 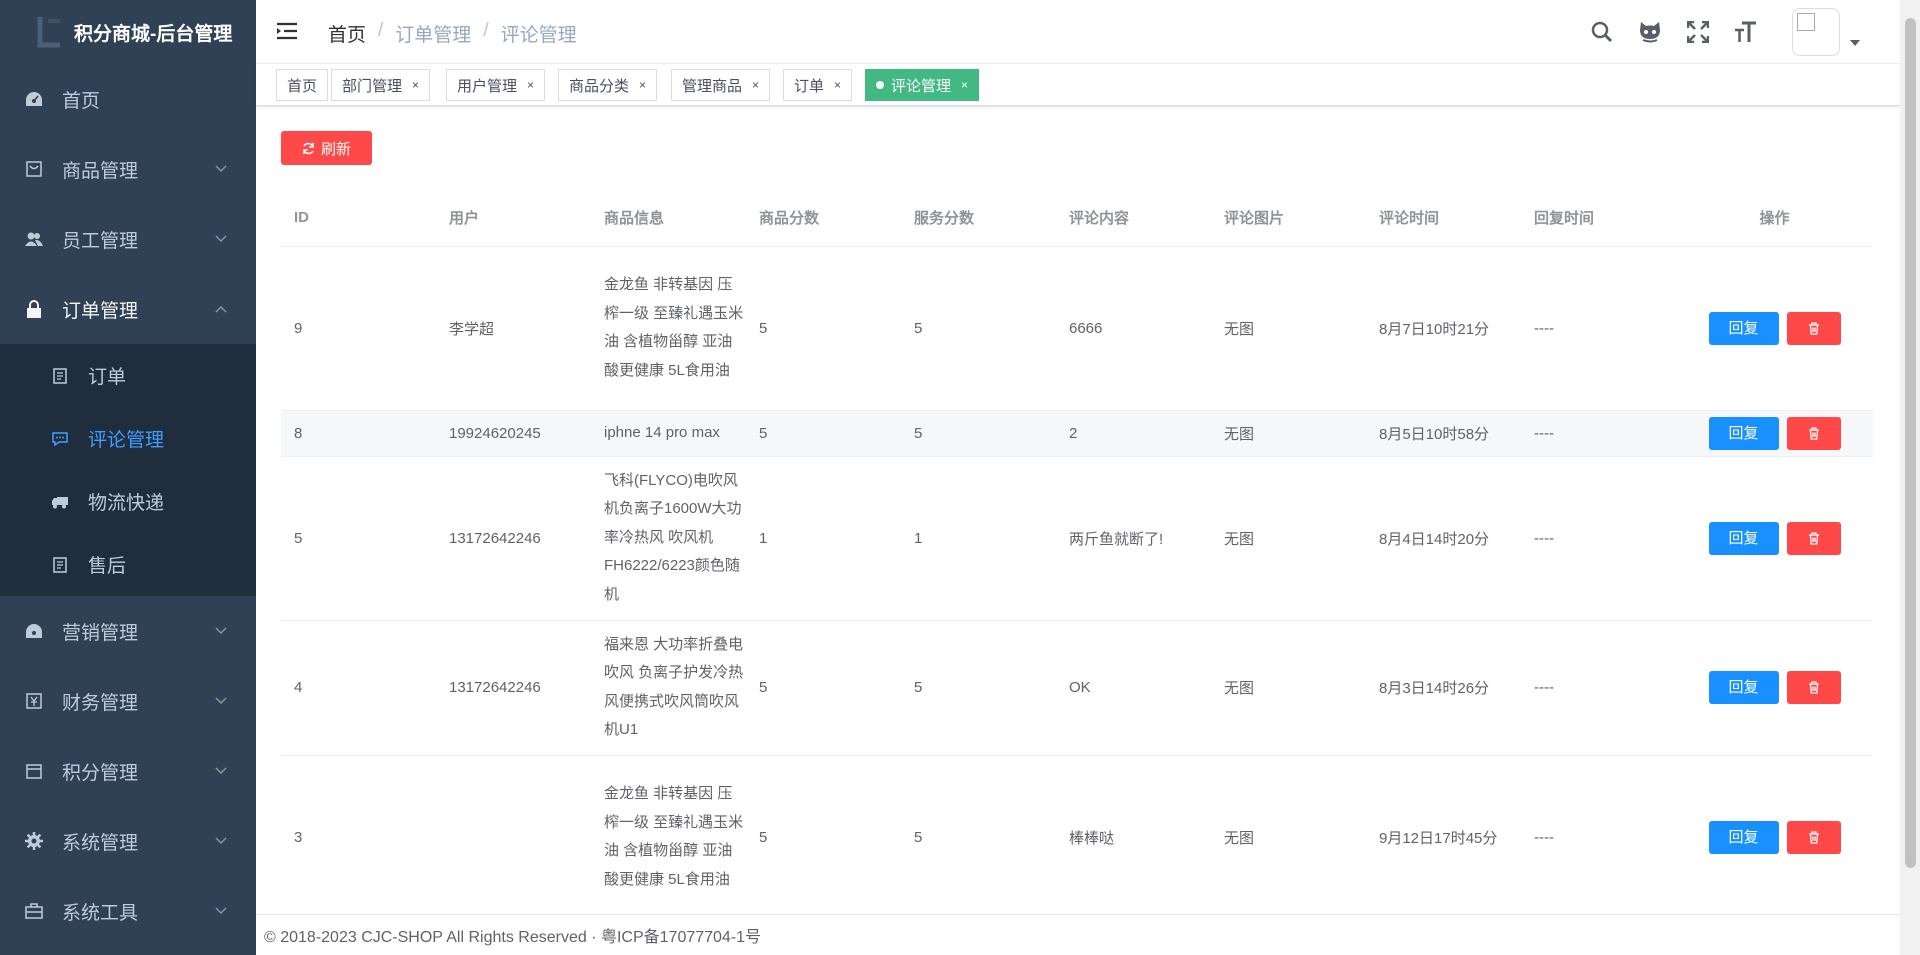 I want to click on sidebar-item-system: 系统管理, so click(x=128, y=841).